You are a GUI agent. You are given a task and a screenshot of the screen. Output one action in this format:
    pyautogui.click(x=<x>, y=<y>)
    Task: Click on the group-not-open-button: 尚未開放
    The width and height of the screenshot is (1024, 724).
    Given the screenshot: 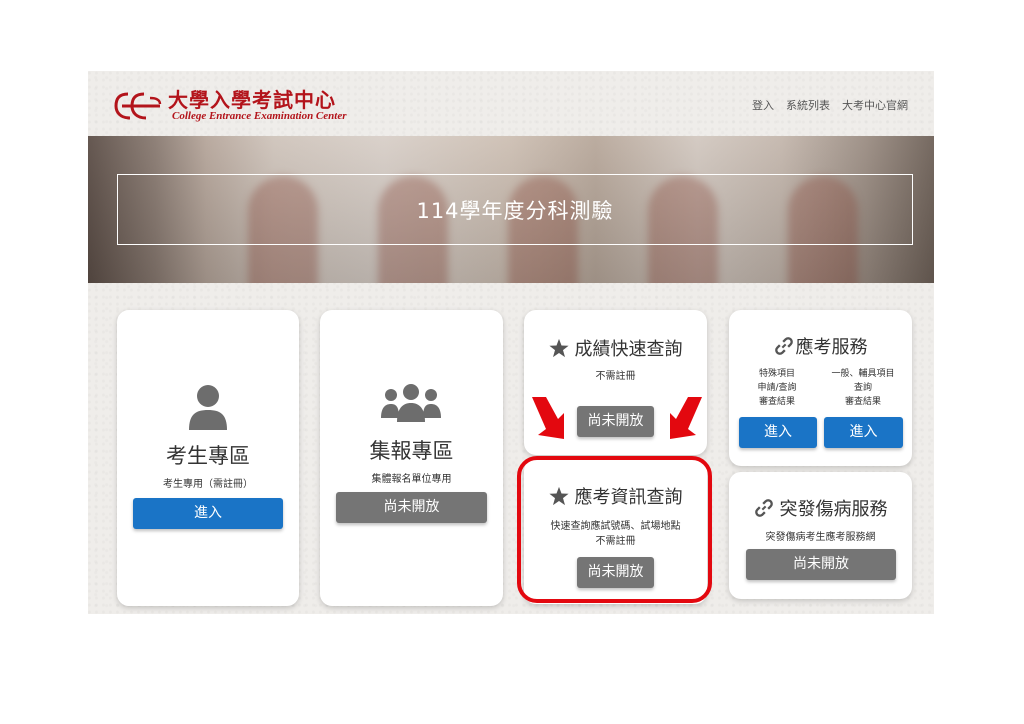 What is the action you would take?
    pyautogui.click(x=411, y=507)
    